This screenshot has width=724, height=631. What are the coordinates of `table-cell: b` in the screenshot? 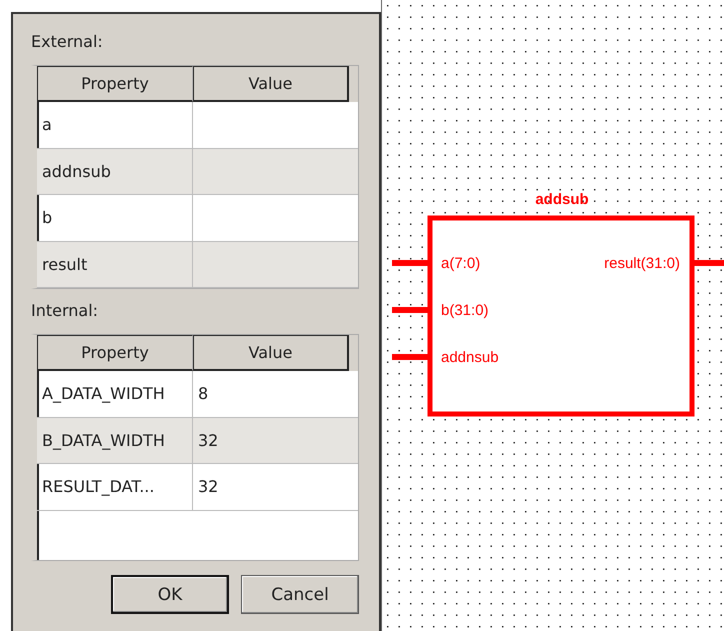 It's located at (115, 217).